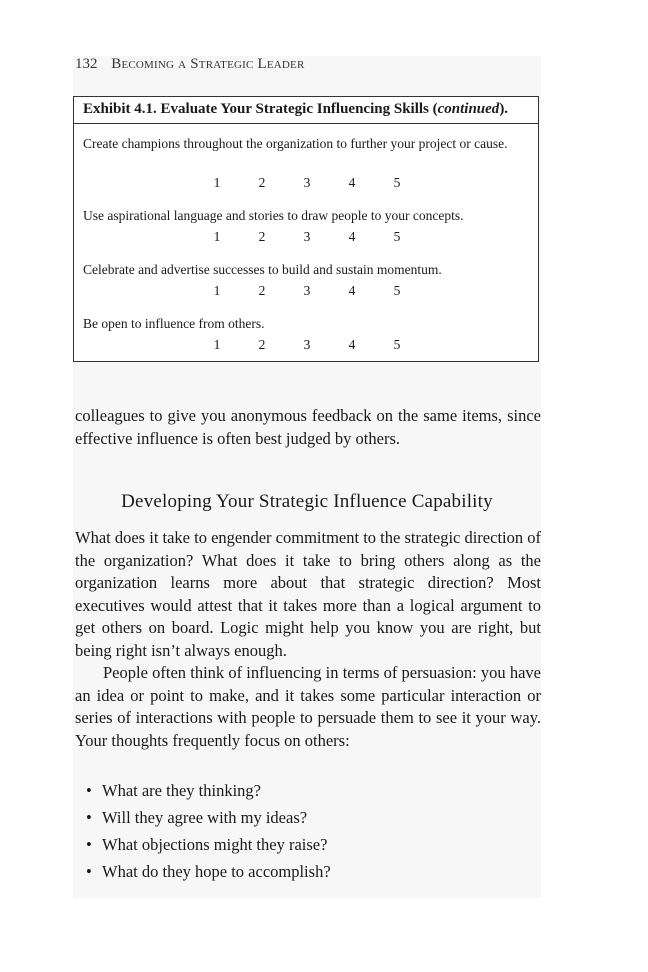  I want to click on exhibit-item-4: Be open to influence from others., so click(307, 324).